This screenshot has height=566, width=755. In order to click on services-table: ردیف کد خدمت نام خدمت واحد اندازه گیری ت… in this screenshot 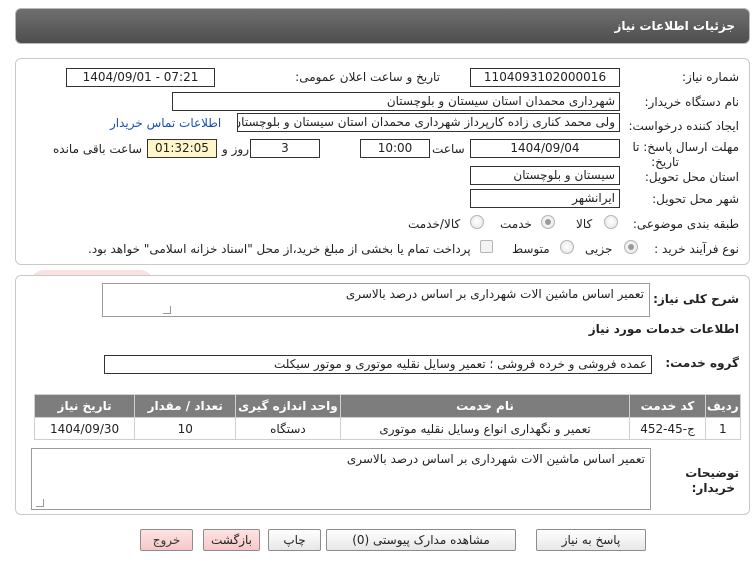, I will do `click(387, 417)`.